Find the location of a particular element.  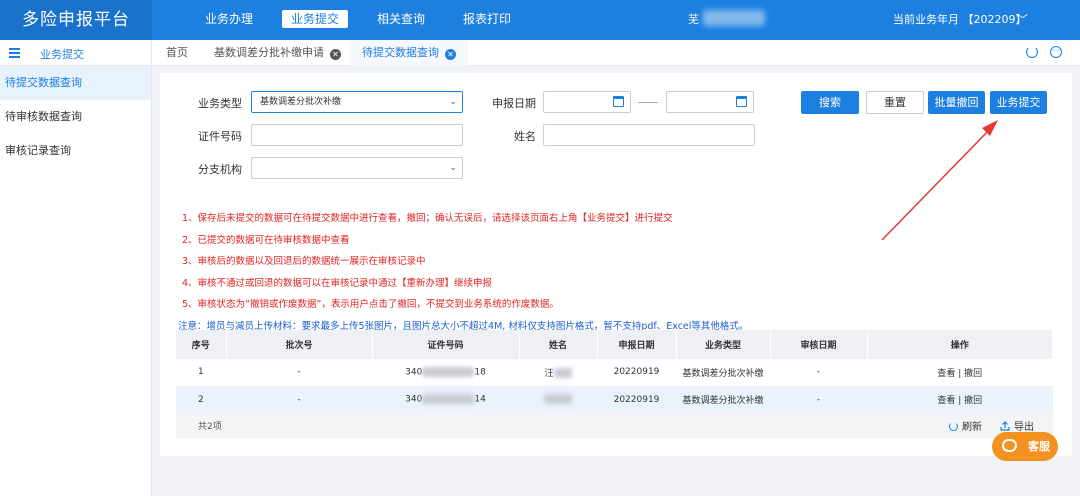

nav-item-business-submit: 业务提交 is located at coordinates (315, 19).